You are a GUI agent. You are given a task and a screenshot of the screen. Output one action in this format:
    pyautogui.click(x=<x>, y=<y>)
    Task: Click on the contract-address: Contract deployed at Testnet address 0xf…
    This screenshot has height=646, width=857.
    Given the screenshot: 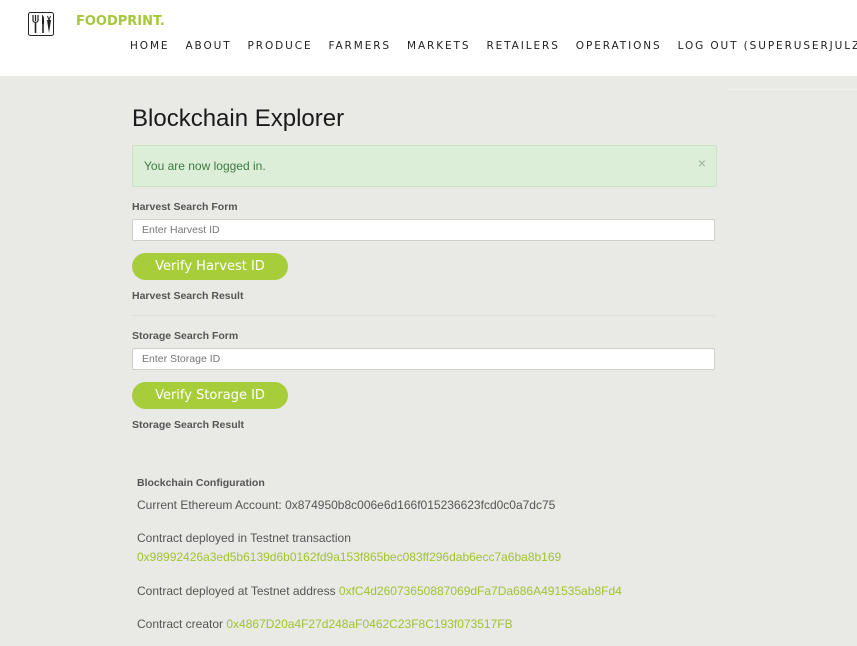 What is the action you would take?
    pyautogui.click(x=379, y=591)
    